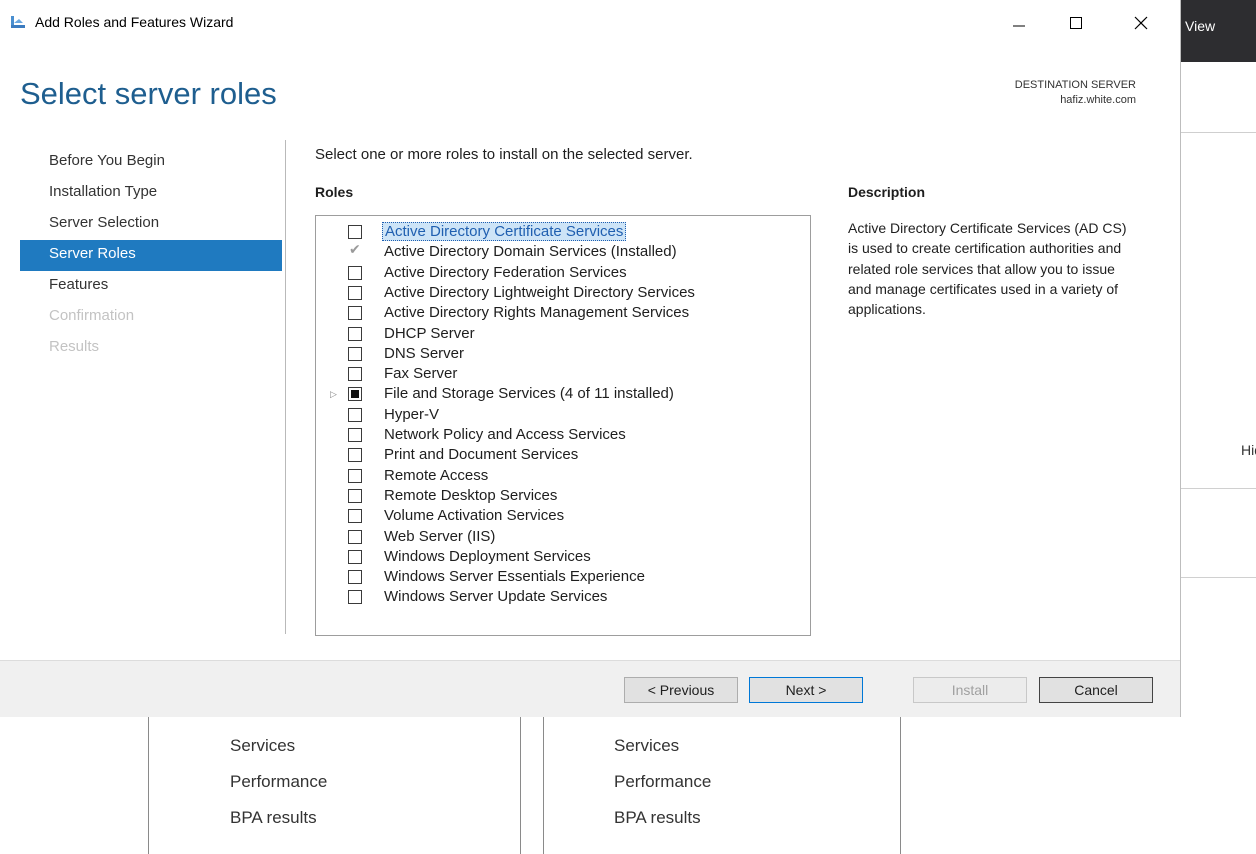  What do you see at coordinates (1075, 85) in the screenshot?
I see `destination-label: DESTINATION SERVER` at bounding box center [1075, 85].